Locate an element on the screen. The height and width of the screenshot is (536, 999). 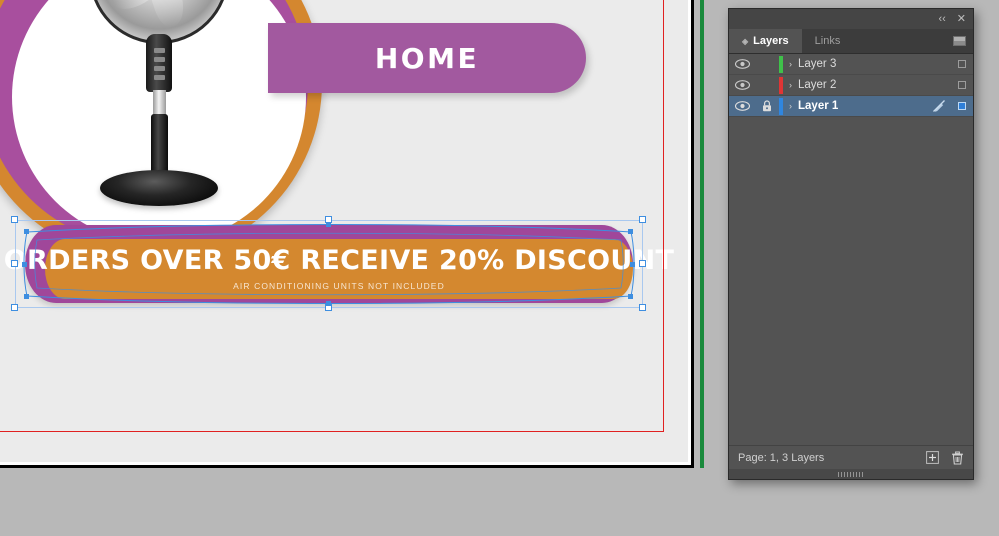
home-button-label: HOME is located at coordinates (427, 58).